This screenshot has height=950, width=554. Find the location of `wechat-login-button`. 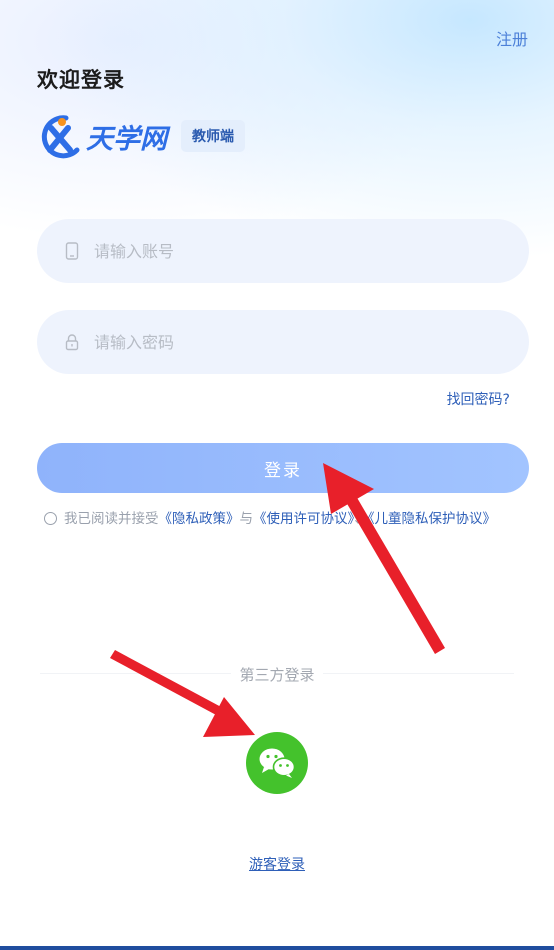

wechat-login-button is located at coordinates (277, 763).